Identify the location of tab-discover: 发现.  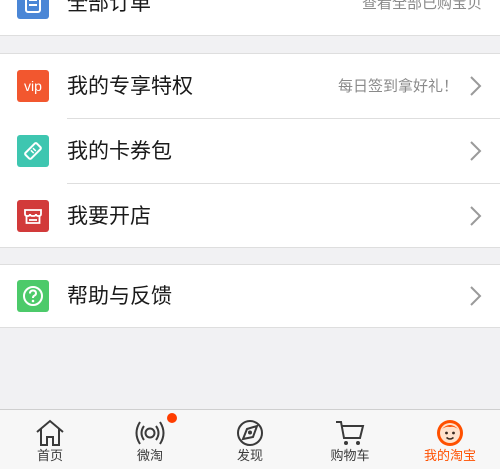
(250, 439).